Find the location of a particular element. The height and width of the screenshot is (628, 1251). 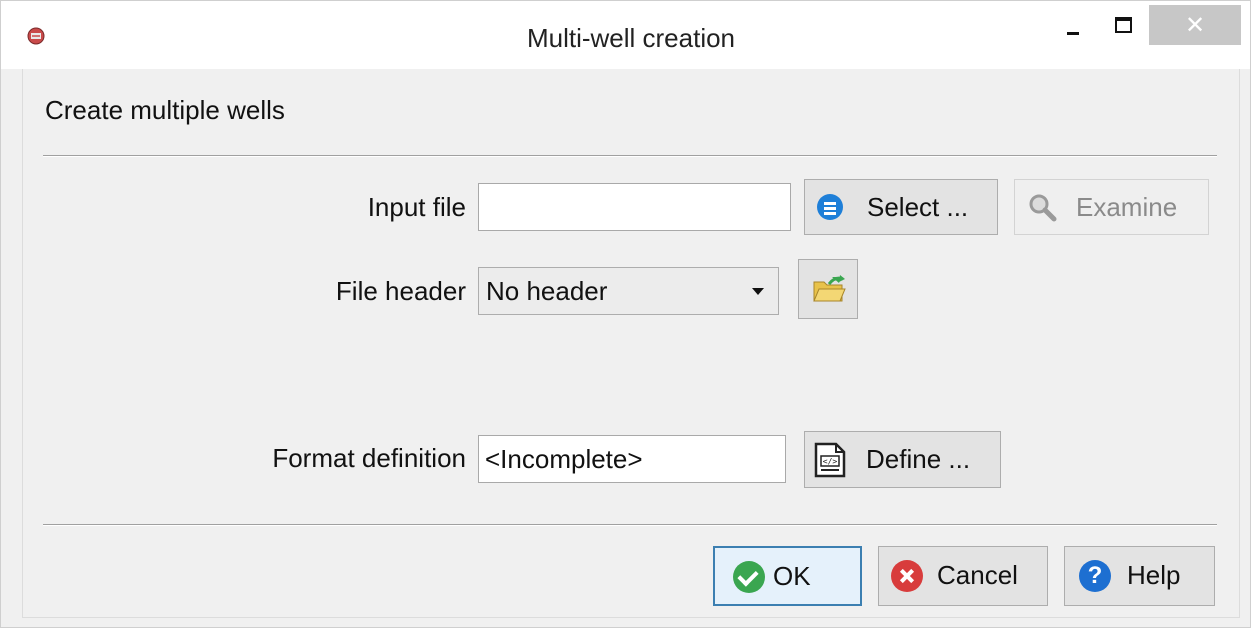

help-button: ? Help is located at coordinates (1139, 576).